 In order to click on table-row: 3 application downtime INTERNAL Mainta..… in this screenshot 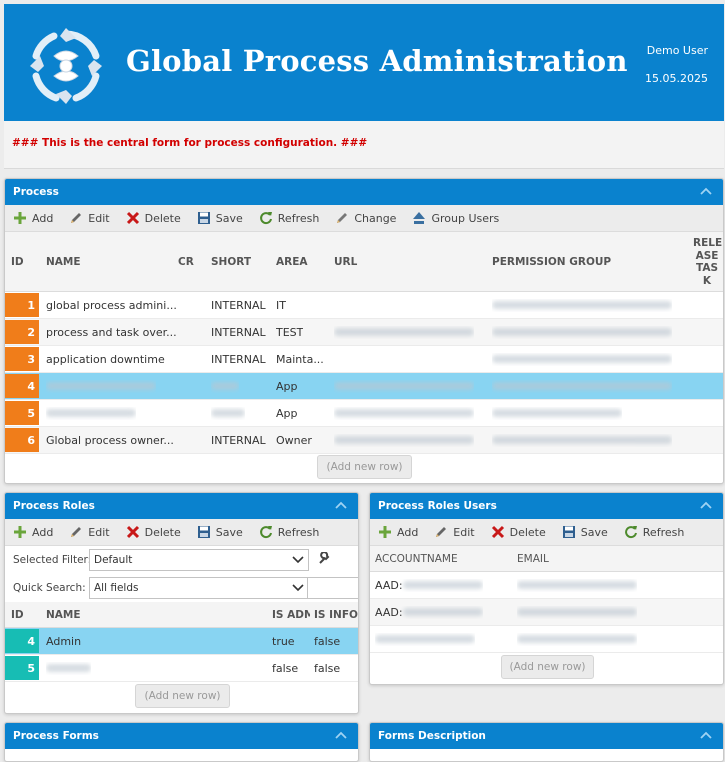, I will do `click(364, 359)`.